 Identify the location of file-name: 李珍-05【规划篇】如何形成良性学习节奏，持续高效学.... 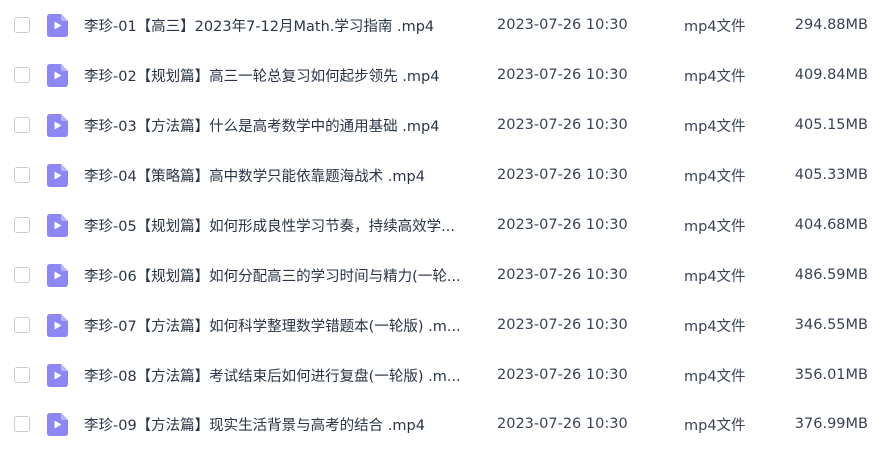
(279, 225).